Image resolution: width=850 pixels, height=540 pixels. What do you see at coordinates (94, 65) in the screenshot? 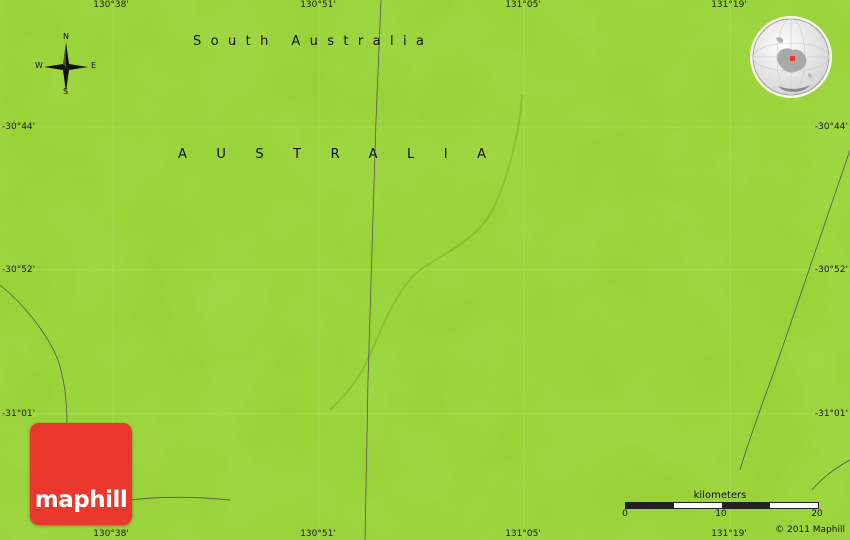
I see `compass-east: E` at bounding box center [94, 65].